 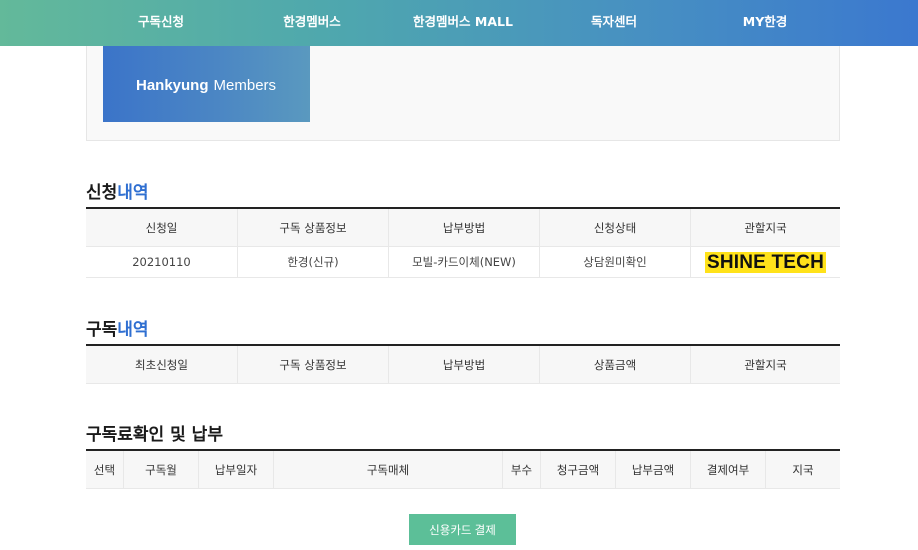 What do you see at coordinates (614, 262) in the screenshot?
I see `application-status-cell: 상담원미확인` at bounding box center [614, 262].